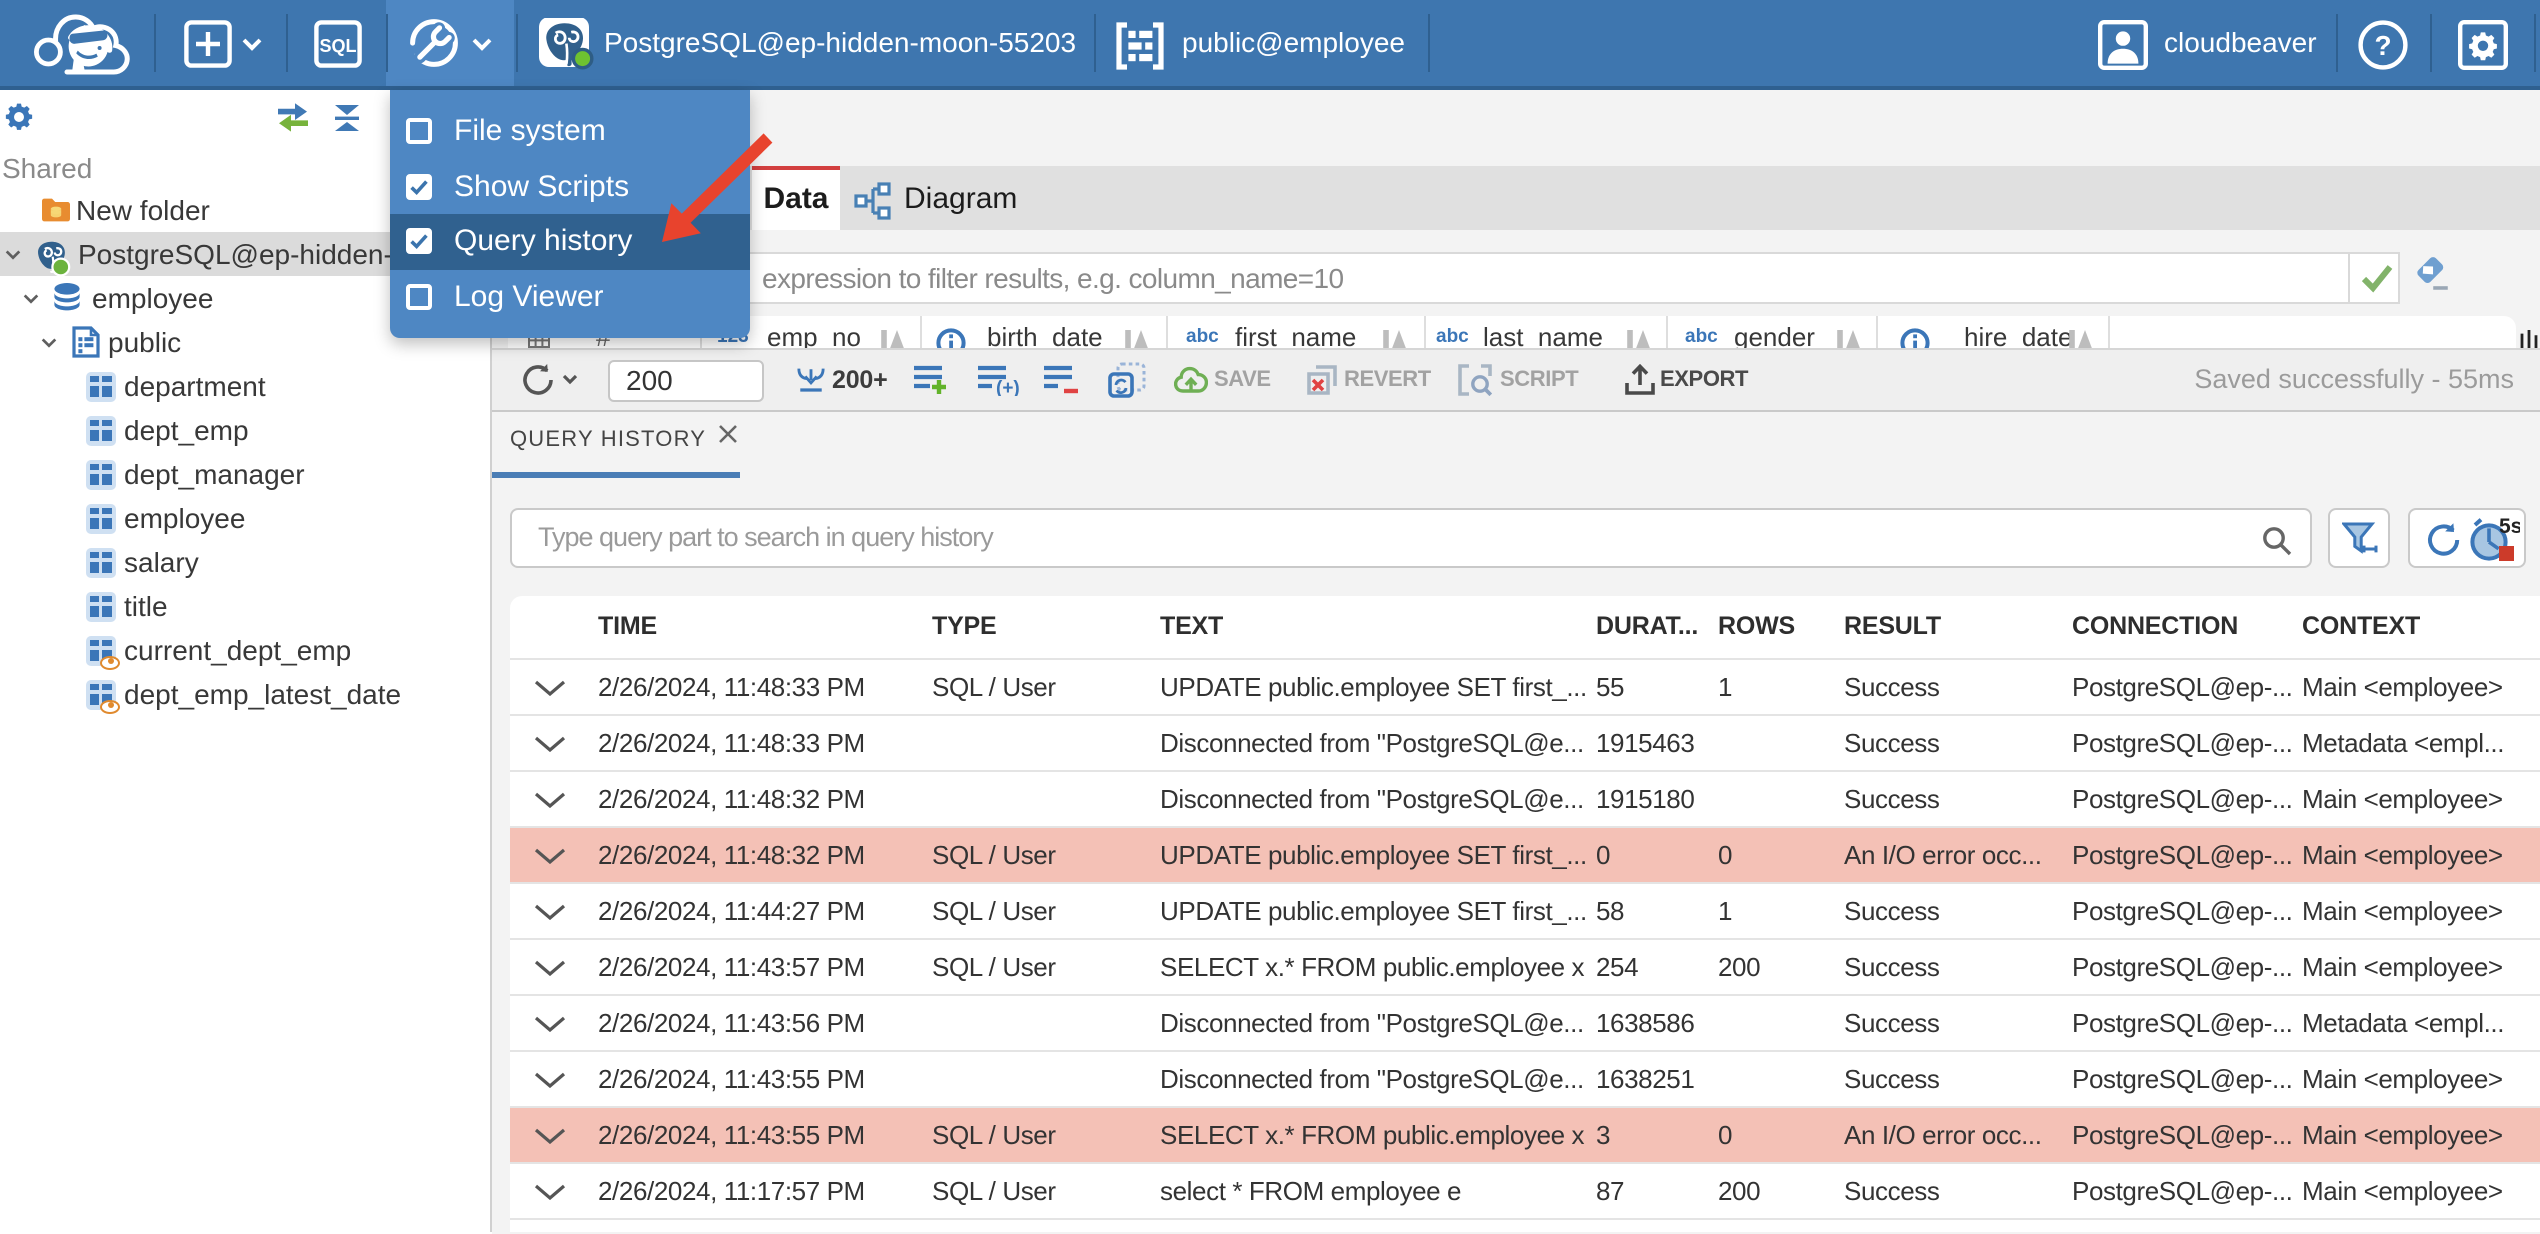  Describe the element at coordinates (337, 46) in the screenshot. I see `svg-text: SQL` at that location.